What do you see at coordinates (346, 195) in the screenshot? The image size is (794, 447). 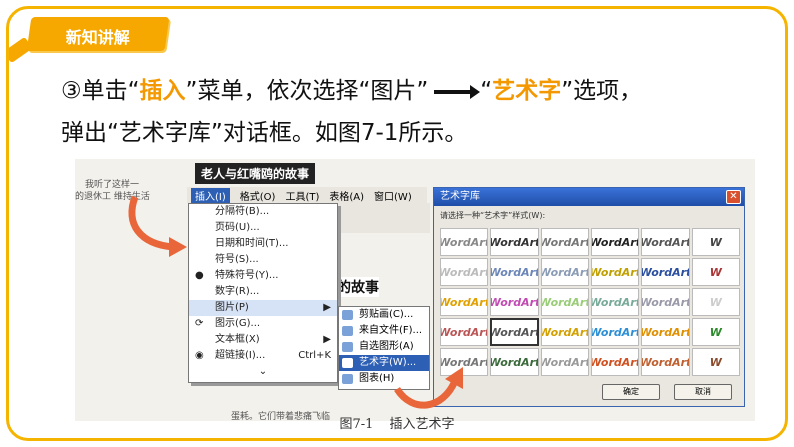 I see `menu-table: 表格(A)` at bounding box center [346, 195].